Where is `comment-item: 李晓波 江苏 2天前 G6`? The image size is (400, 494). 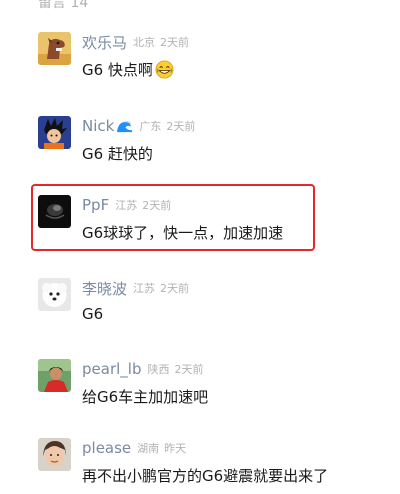 comment-item: 李晓波 江苏 2天前 G6 is located at coordinates (200, 308).